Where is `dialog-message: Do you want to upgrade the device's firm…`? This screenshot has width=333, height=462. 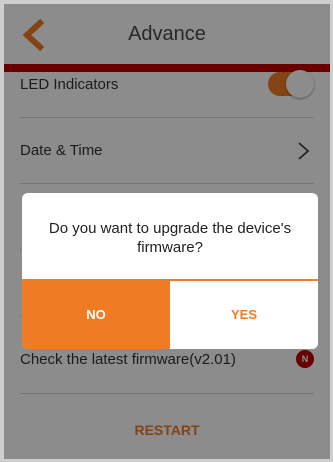 dialog-message: Do you want to upgrade the device's firm… is located at coordinates (170, 238).